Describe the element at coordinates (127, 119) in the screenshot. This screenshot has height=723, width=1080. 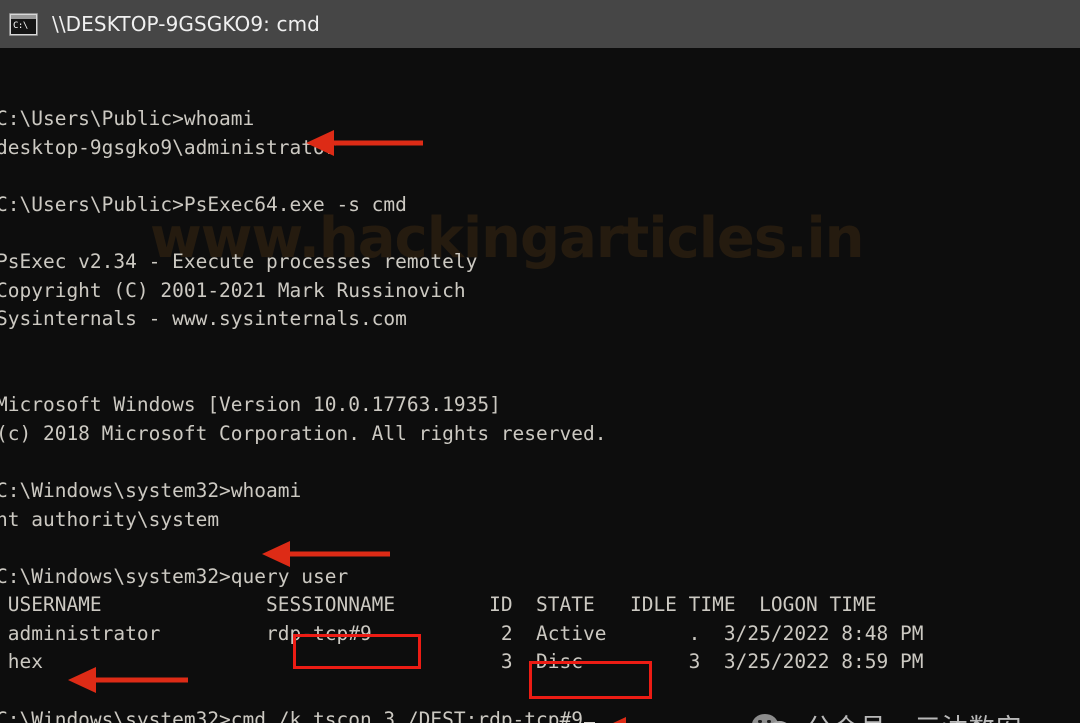
I see `terminal-line-whoami-cmd: C:\Users\Public>whoami` at that location.